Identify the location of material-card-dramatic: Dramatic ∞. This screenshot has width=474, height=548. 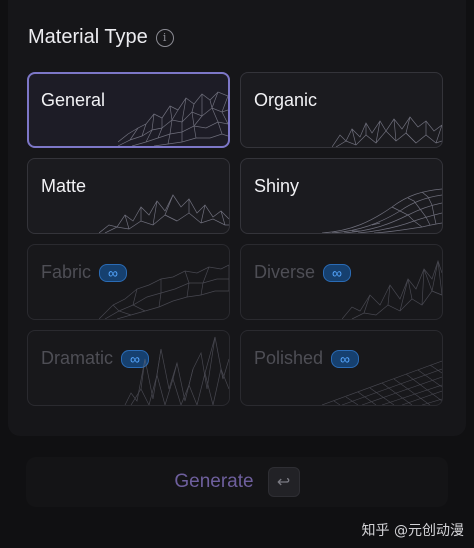
(128, 368).